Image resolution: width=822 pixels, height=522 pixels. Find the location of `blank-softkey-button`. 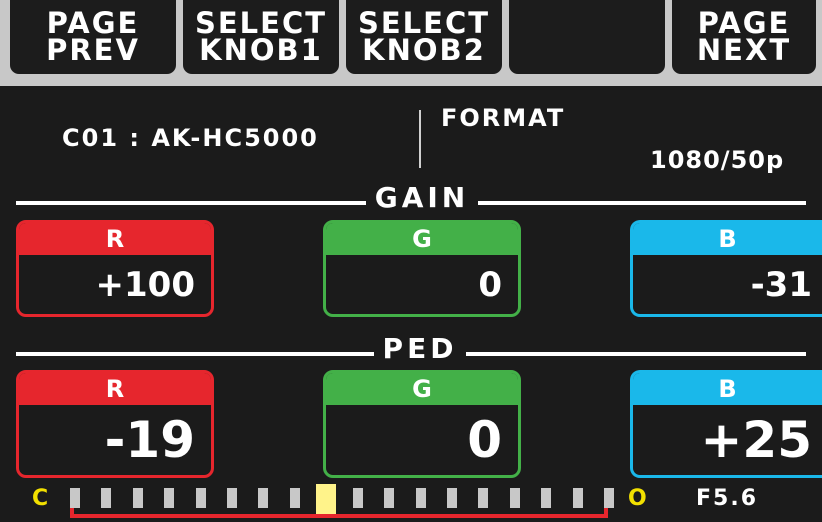

blank-softkey-button is located at coordinates (587, 37).